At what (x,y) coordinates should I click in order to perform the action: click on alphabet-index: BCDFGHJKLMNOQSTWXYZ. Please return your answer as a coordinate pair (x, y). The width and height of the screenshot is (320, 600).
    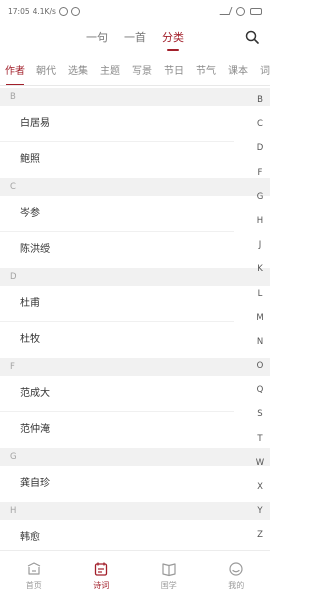
    Looking at the image, I should click on (260, 324).